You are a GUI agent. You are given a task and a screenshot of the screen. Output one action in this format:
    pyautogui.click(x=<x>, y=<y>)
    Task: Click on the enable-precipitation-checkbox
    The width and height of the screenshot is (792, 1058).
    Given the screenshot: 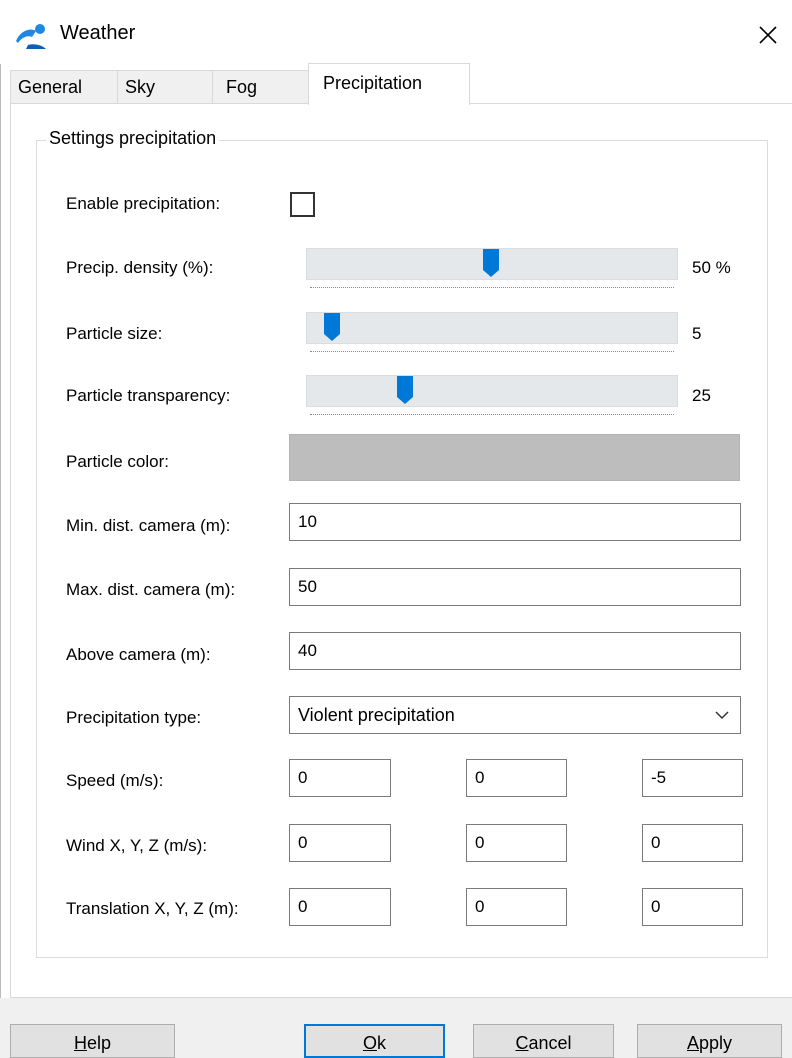 What is the action you would take?
    pyautogui.click(x=302, y=204)
    